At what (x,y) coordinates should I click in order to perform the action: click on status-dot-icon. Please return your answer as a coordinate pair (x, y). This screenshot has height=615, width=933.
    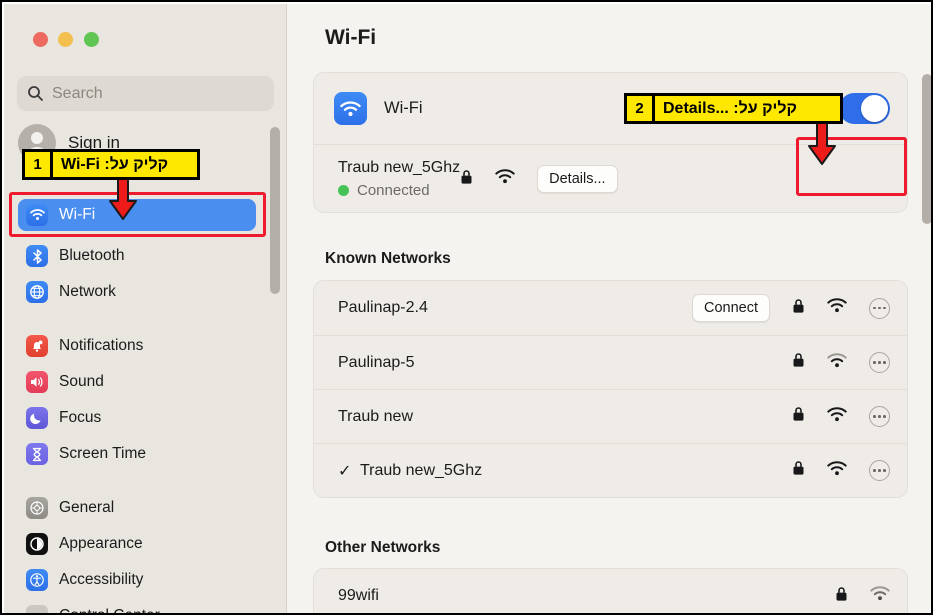
    Looking at the image, I should click on (343, 190).